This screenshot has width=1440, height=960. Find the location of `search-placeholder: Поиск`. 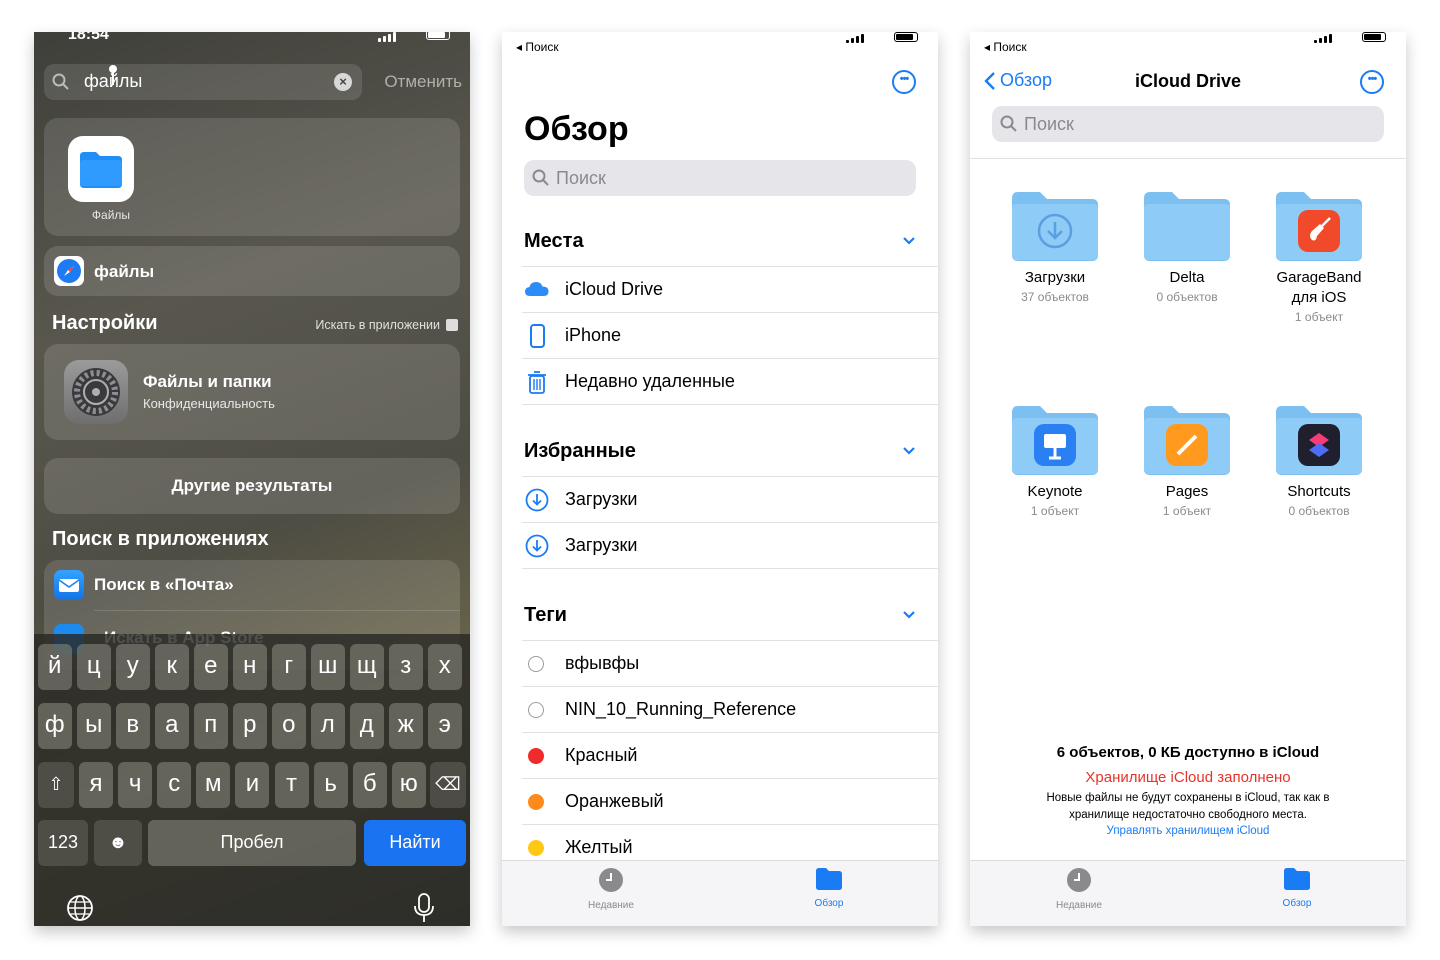

search-placeholder: Поиск is located at coordinates (581, 178).